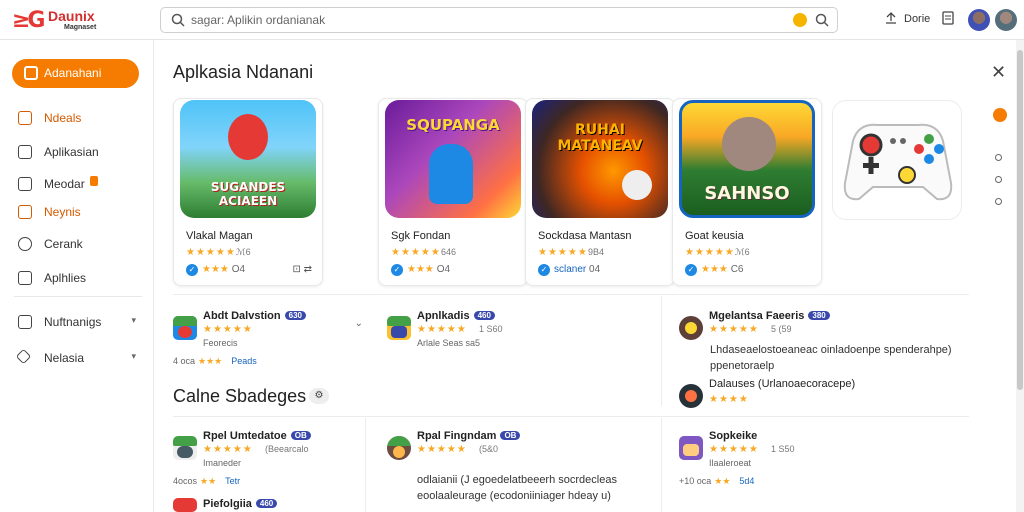 The image size is (1024, 512). What do you see at coordinates (23, 356) in the screenshot?
I see `home-icon` at bounding box center [23, 356].